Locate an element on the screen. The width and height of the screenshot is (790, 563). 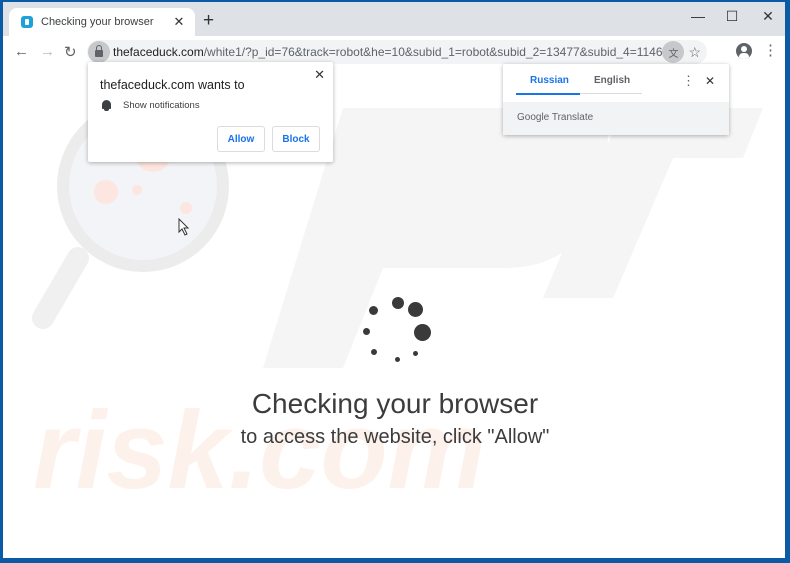
popup-title: thefaceduck.com wants to is located at coordinates (172, 85).